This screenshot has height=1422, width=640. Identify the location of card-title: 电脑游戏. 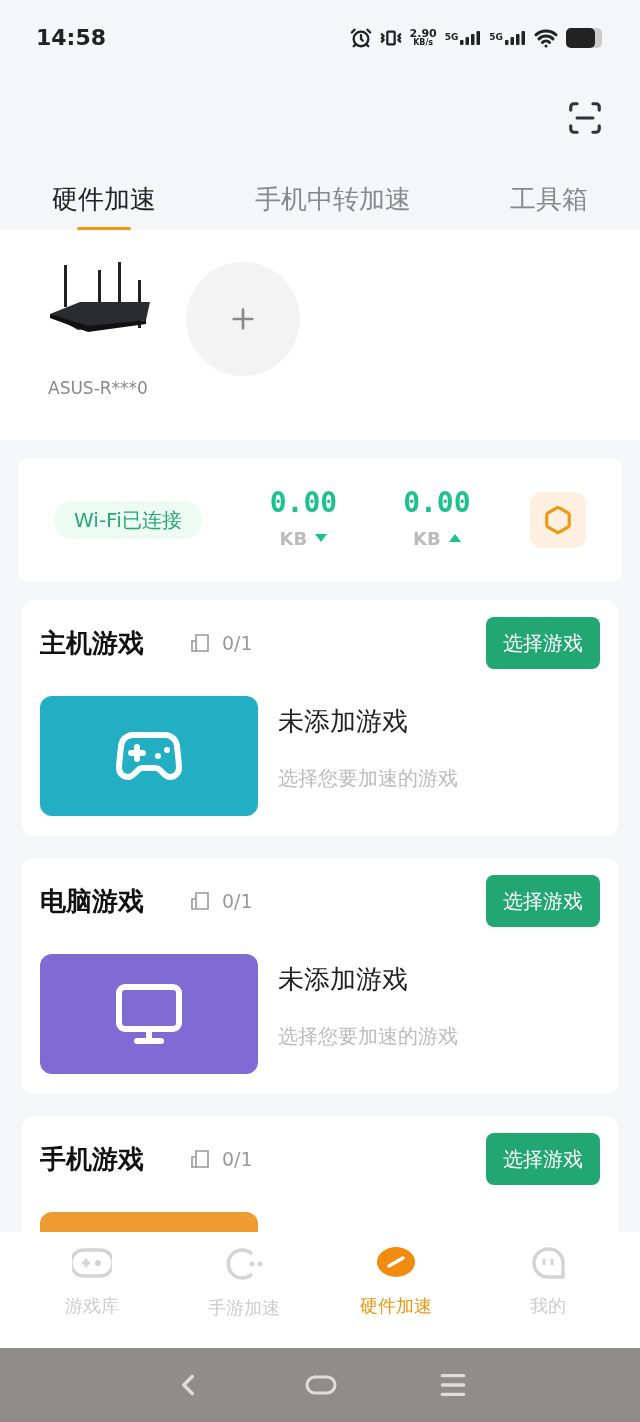
(92, 901).